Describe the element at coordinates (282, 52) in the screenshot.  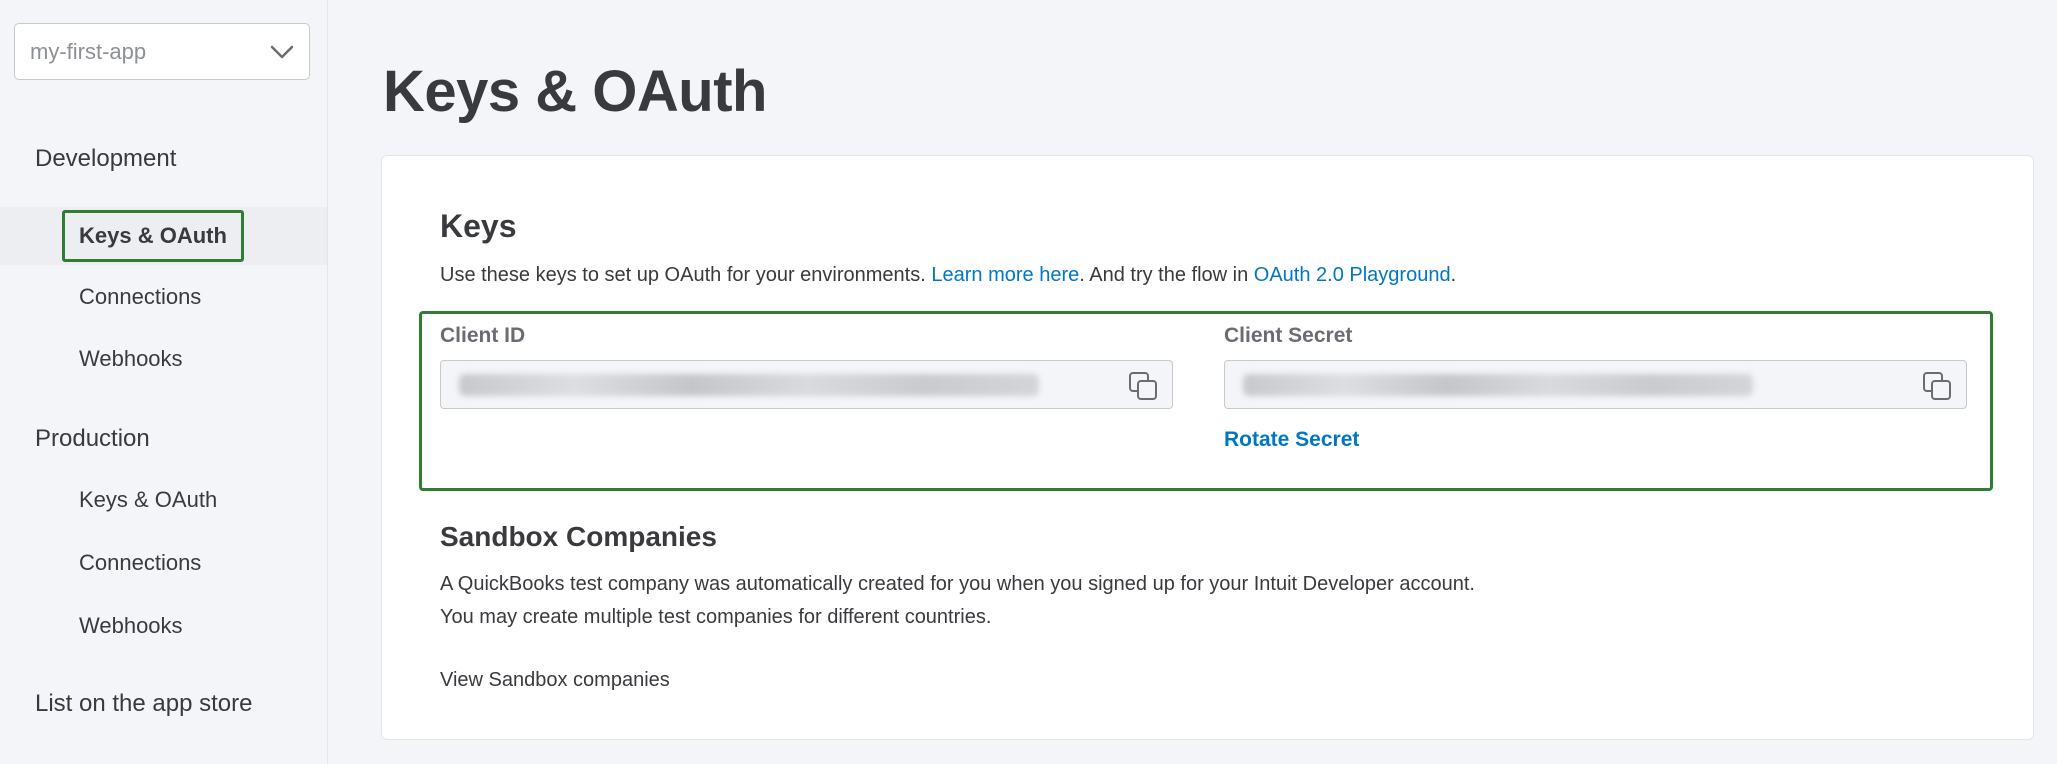
I see `chevron-down-icon` at that location.